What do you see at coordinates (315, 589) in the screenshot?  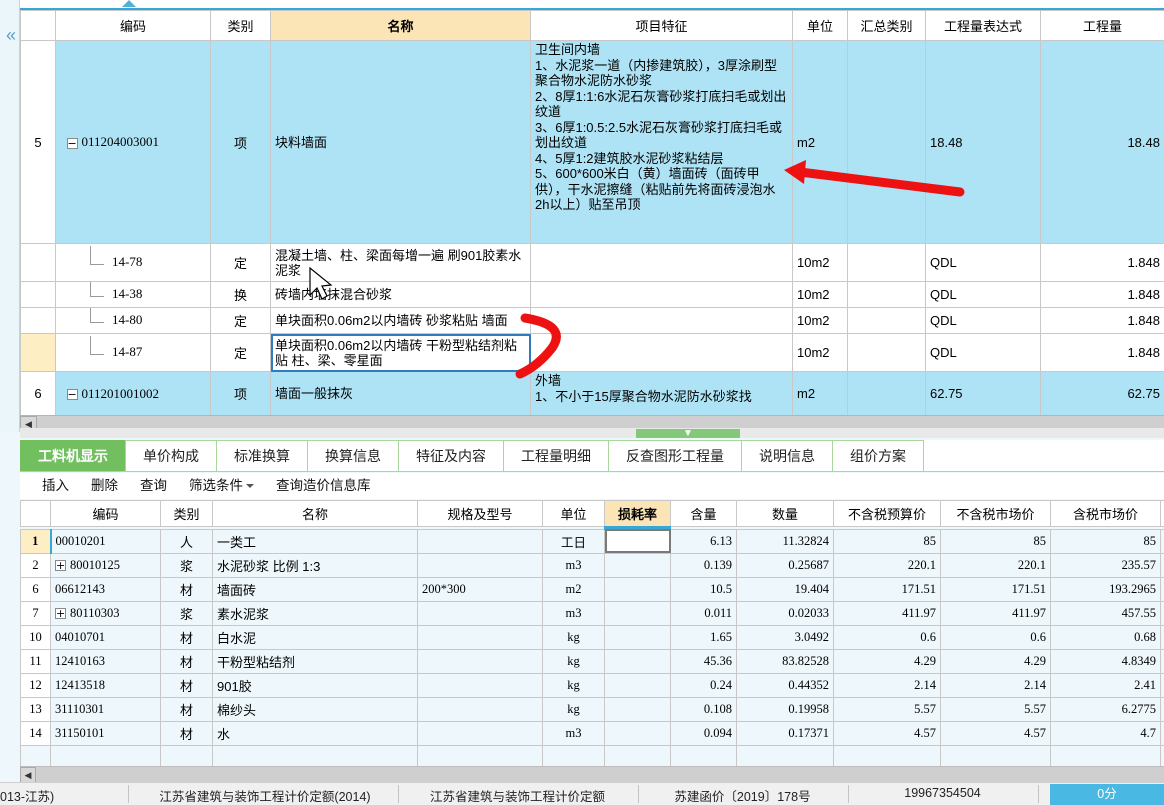 I see `cell-res-name: 墙面砖` at bounding box center [315, 589].